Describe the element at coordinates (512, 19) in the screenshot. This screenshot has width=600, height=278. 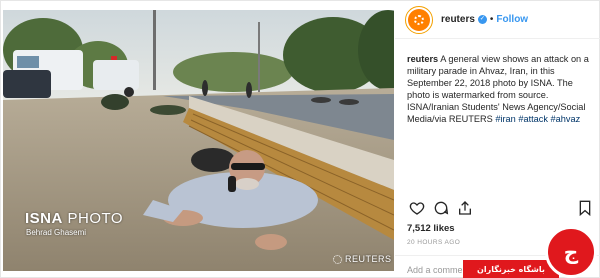
I see `follow-button: Follow` at that location.